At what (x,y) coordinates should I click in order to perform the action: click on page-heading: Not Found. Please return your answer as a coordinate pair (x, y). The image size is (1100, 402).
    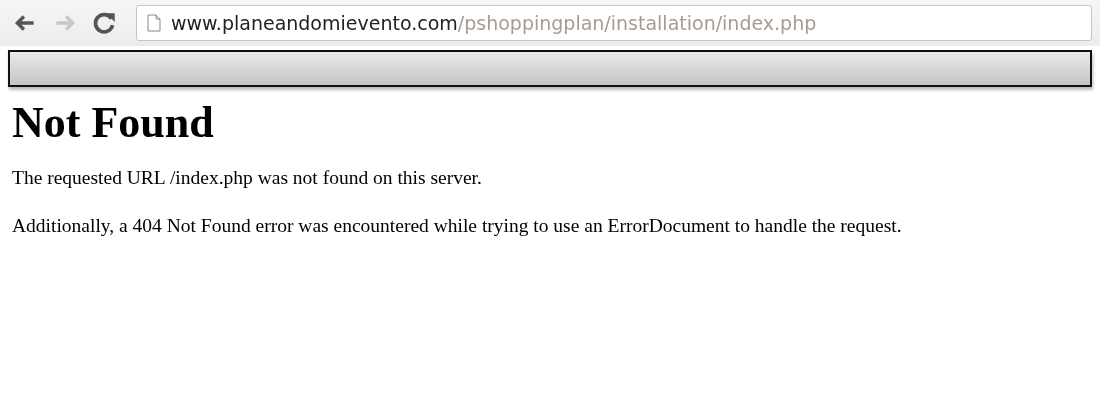
    Looking at the image, I should click on (113, 123).